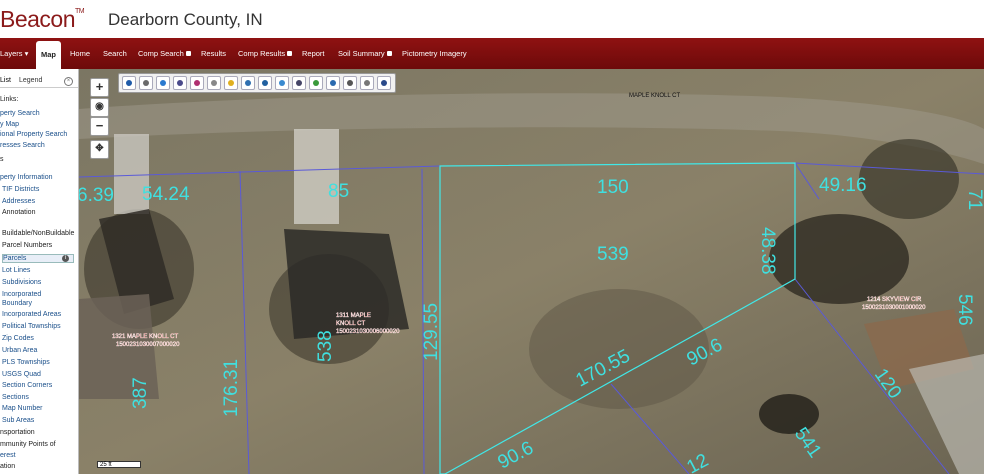 Image resolution: width=984 pixels, height=474 pixels. Describe the element at coordinates (299, 83) in the screenshot. I see `locate-icon` at that location.